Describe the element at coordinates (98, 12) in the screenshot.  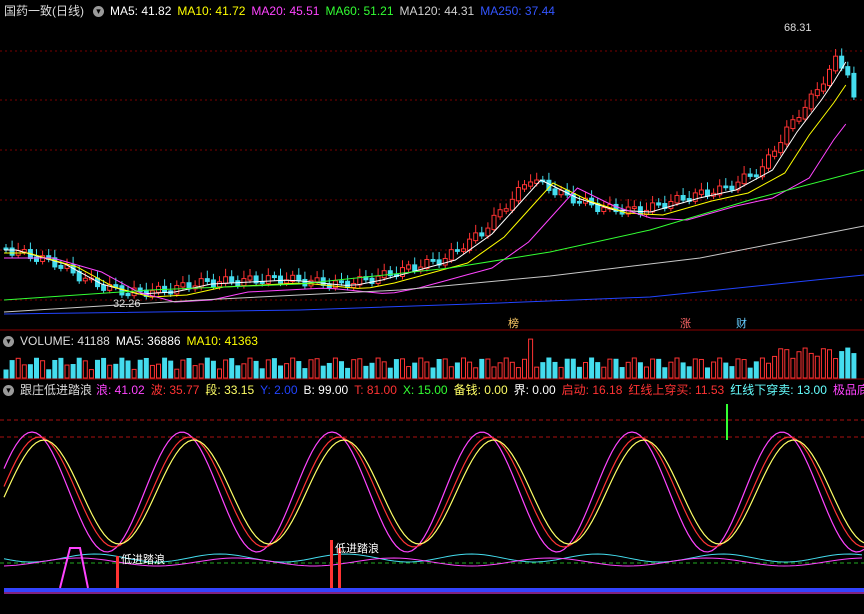
I see `legend-toggle-icon: ▾` at that location.